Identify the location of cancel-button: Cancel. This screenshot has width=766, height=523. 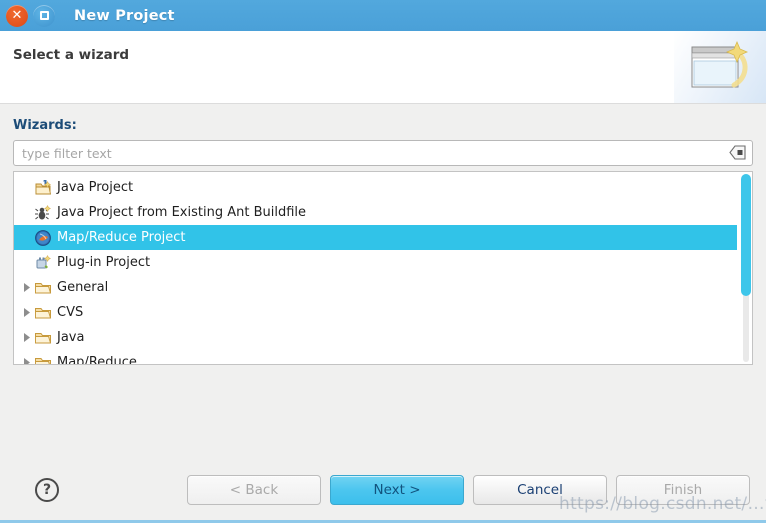
(540, 490).